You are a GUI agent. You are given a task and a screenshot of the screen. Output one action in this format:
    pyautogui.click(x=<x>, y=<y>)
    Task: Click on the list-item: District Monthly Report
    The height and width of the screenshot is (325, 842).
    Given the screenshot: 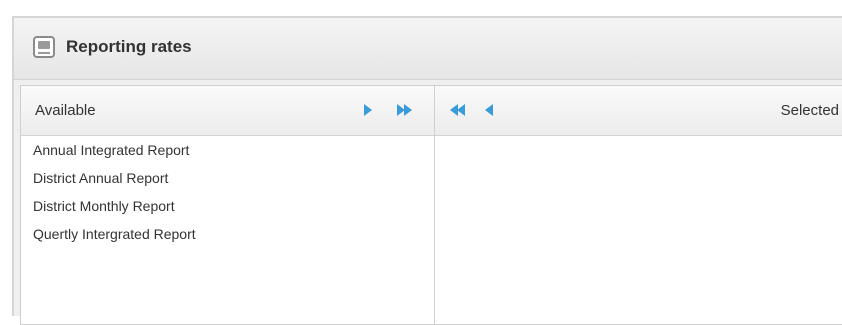 What is the action you would take?
    pyautogui.click(x=227, y=206)
    